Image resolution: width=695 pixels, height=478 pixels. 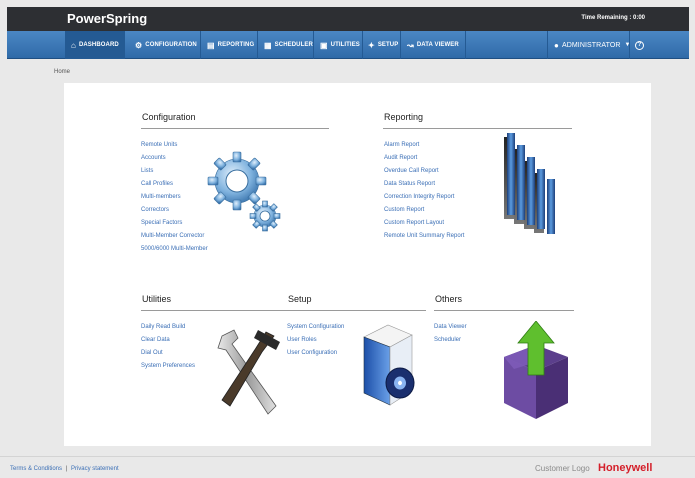 What do you see at coordinates (613, 18) in the screenshot?
I see `time-remaining: Time Remaining : 0:00` at bounding box center [613, 18].